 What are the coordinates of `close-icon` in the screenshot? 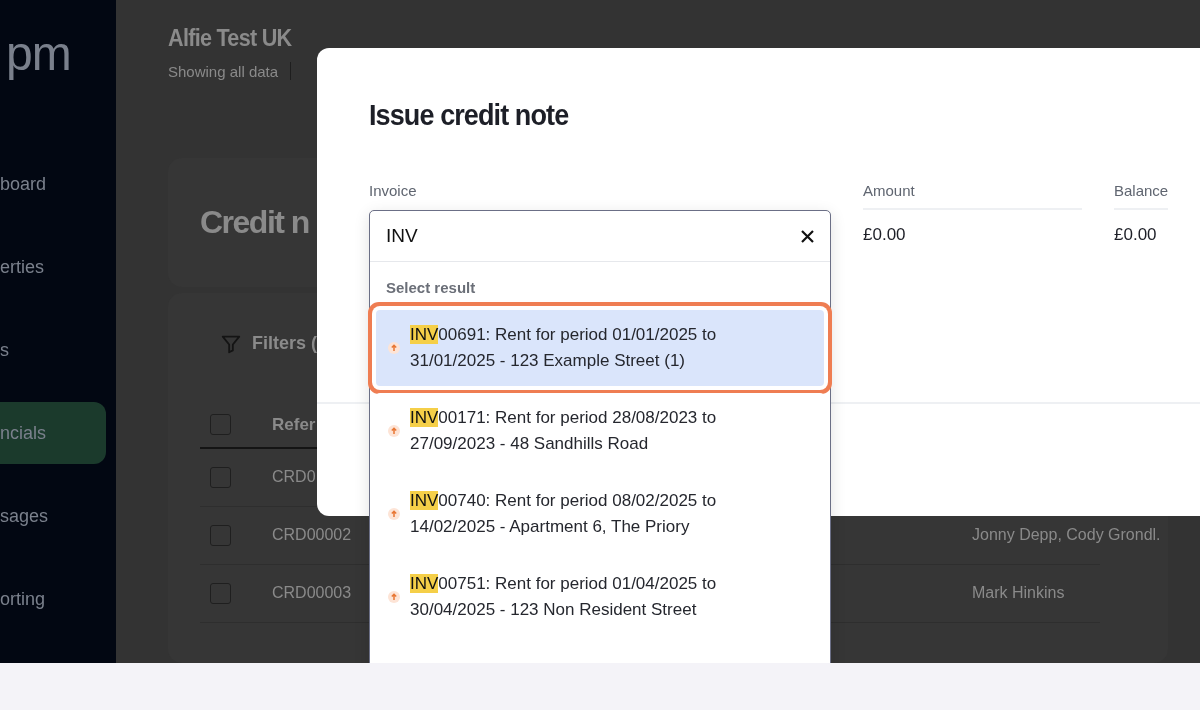 It's located at (807, 236).